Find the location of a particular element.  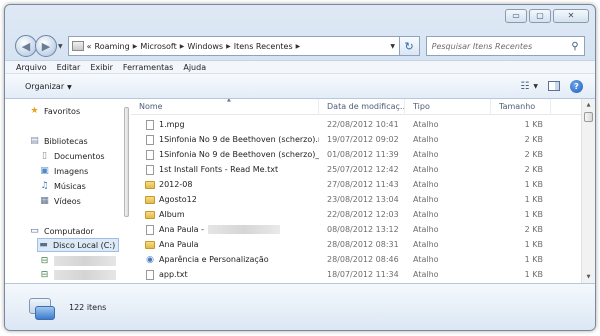

scroll-down-icon: ▼ is located at coordinates (588, 277).